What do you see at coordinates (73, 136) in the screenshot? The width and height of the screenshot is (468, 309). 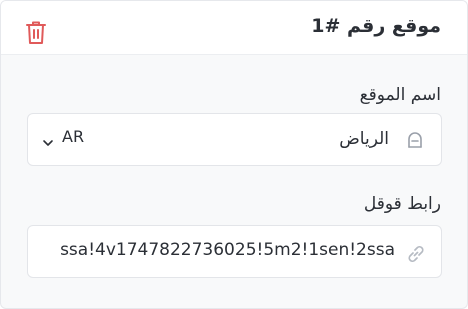 I see `language-value: AR` at bounding box center [73, 136].